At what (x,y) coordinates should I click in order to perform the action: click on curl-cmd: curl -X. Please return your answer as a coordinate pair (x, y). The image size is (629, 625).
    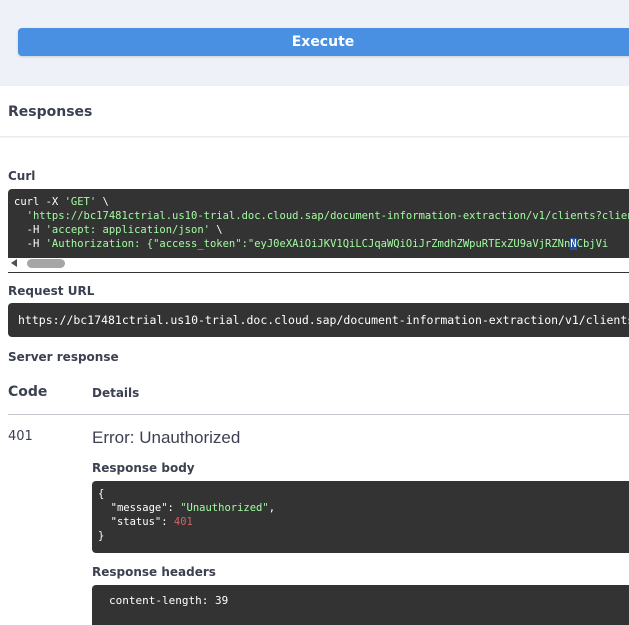
    Looking at the image, I should click on (39, 202).